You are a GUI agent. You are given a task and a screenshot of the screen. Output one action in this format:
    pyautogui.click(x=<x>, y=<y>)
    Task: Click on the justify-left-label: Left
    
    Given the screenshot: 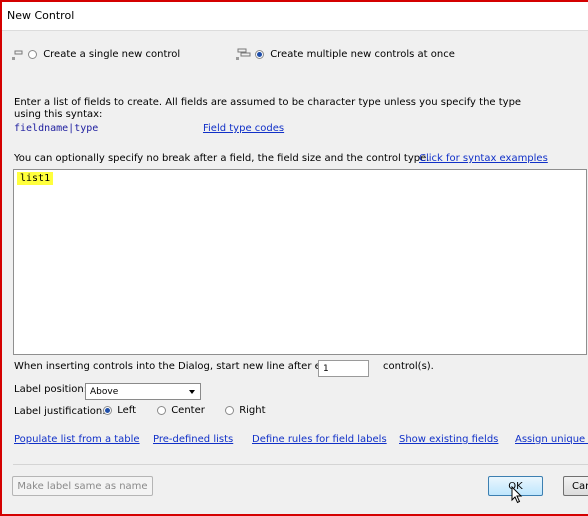 What is the action you would take?
    pyautogui.click(x=127, y=410)
    